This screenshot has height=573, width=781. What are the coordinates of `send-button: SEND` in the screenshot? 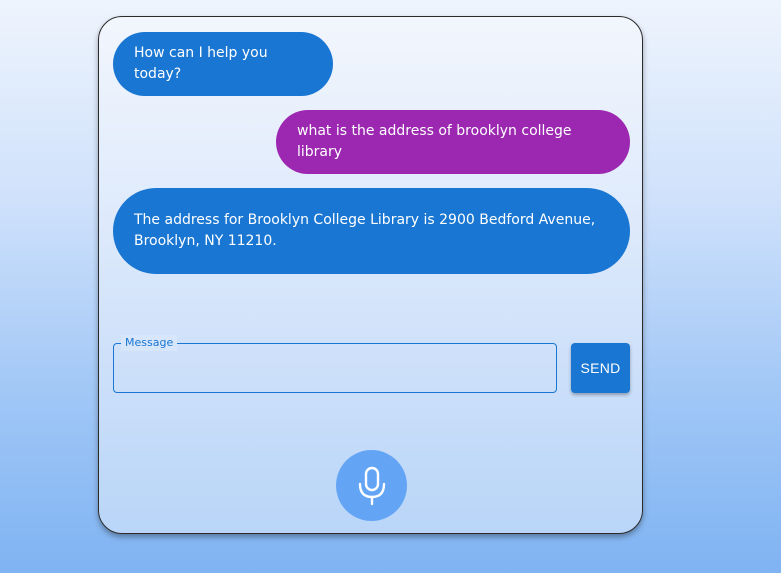 It's located at (600, 368).